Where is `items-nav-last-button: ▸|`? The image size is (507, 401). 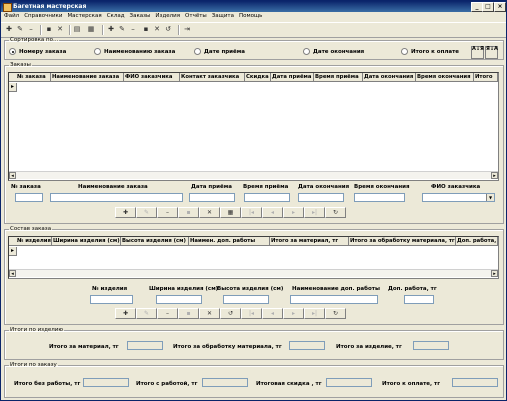 items-nav-last-button: ▸| is located at coordinates (314, 313).